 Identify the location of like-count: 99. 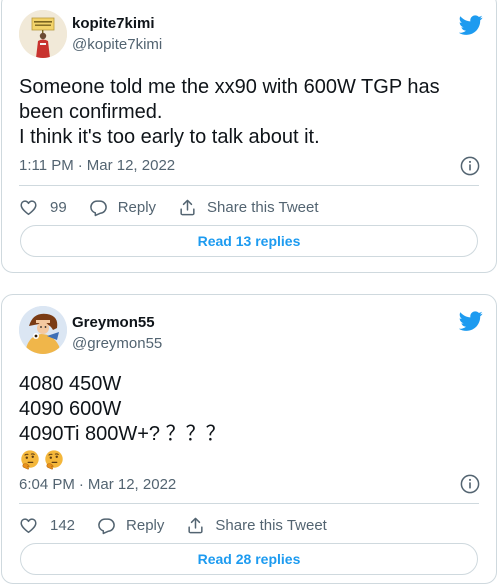
(58, 207).